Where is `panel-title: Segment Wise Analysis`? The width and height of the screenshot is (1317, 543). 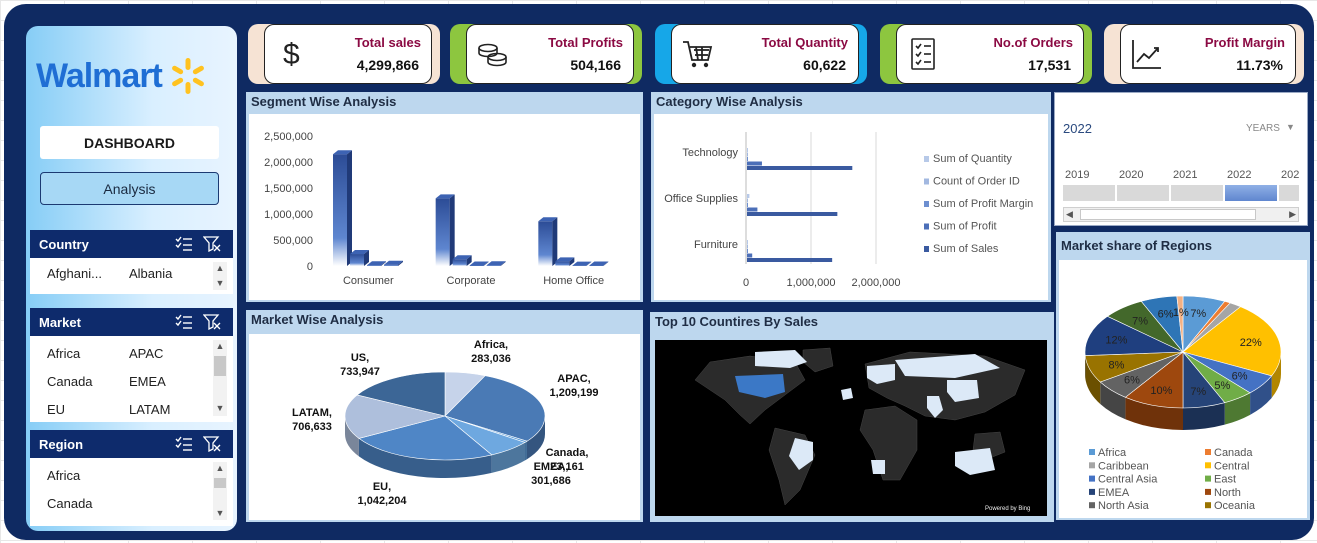
panel-title: Segment Wise Analysis is located at coordinates (324, 101).